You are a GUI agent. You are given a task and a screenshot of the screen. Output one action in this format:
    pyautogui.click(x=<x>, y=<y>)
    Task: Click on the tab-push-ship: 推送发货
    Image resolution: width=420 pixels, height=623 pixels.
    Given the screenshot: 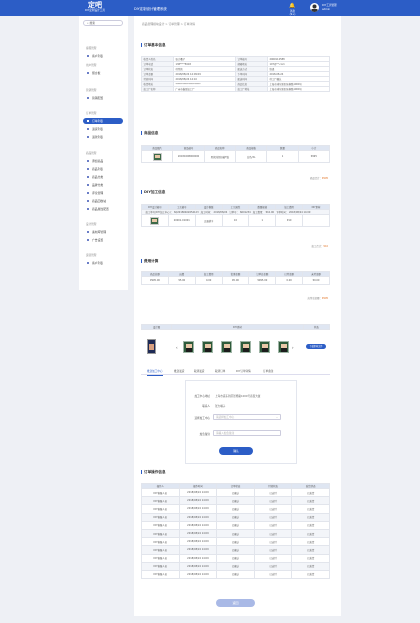 What is the action you would take?
    pyautogui.click(x=179, y=372)
    